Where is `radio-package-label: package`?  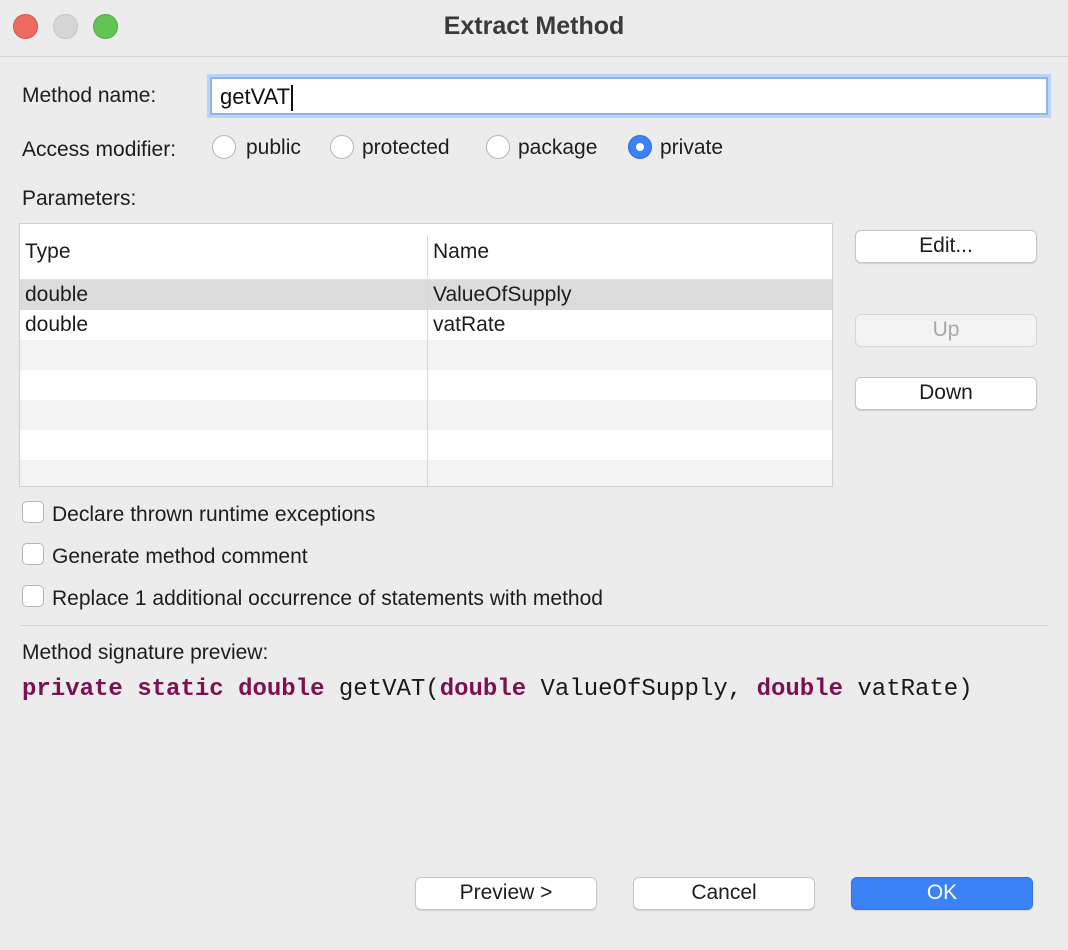 radio-package-label: package is located at coordinates (557, 148).